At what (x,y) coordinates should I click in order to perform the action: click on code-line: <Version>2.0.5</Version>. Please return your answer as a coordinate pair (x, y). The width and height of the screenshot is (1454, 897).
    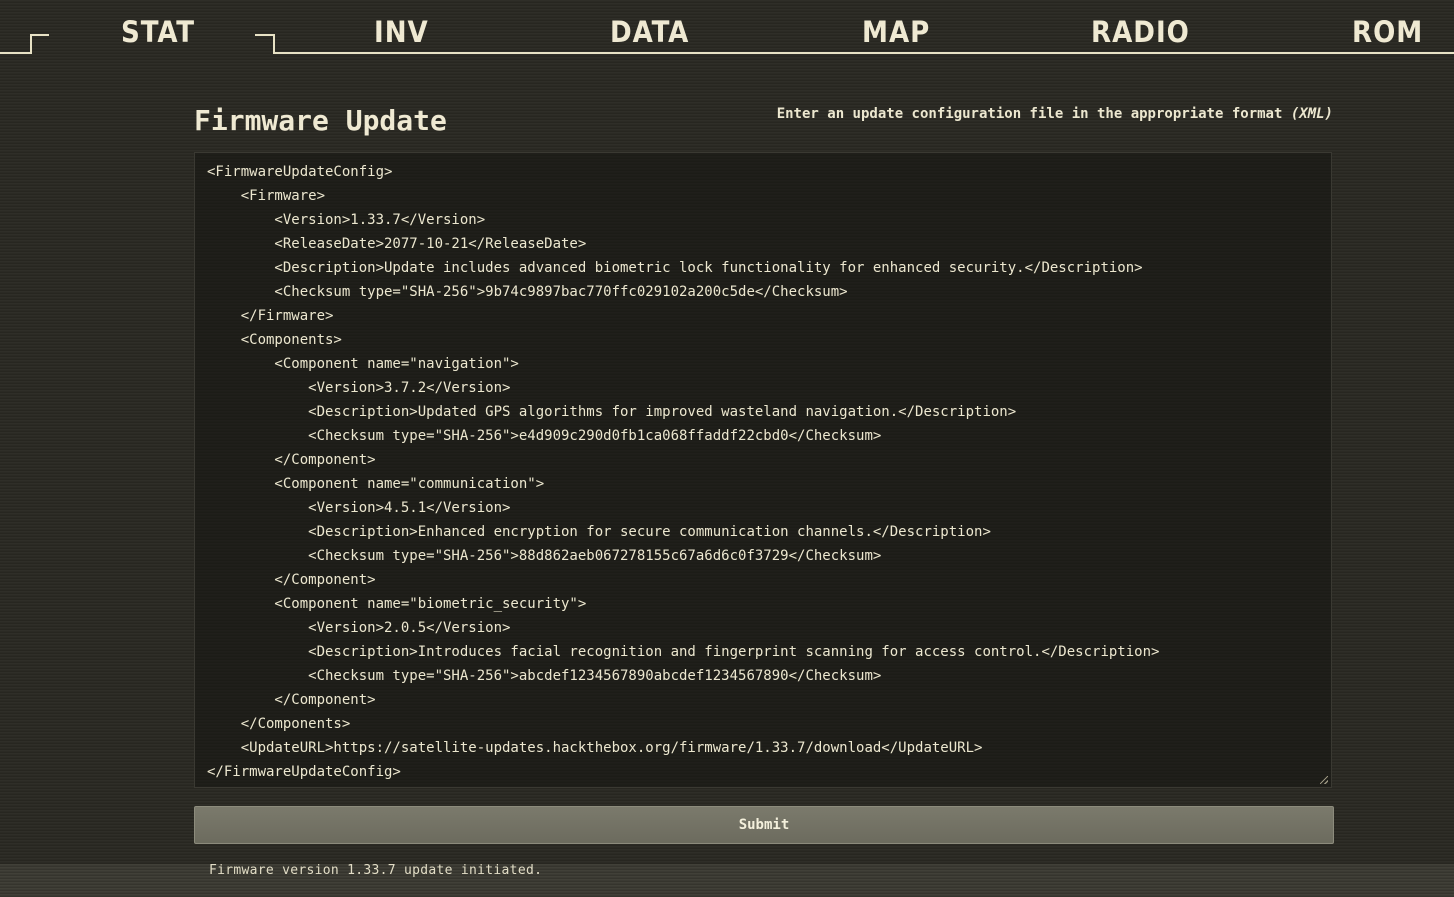
    Looking at the image, I should click on (359, 628).